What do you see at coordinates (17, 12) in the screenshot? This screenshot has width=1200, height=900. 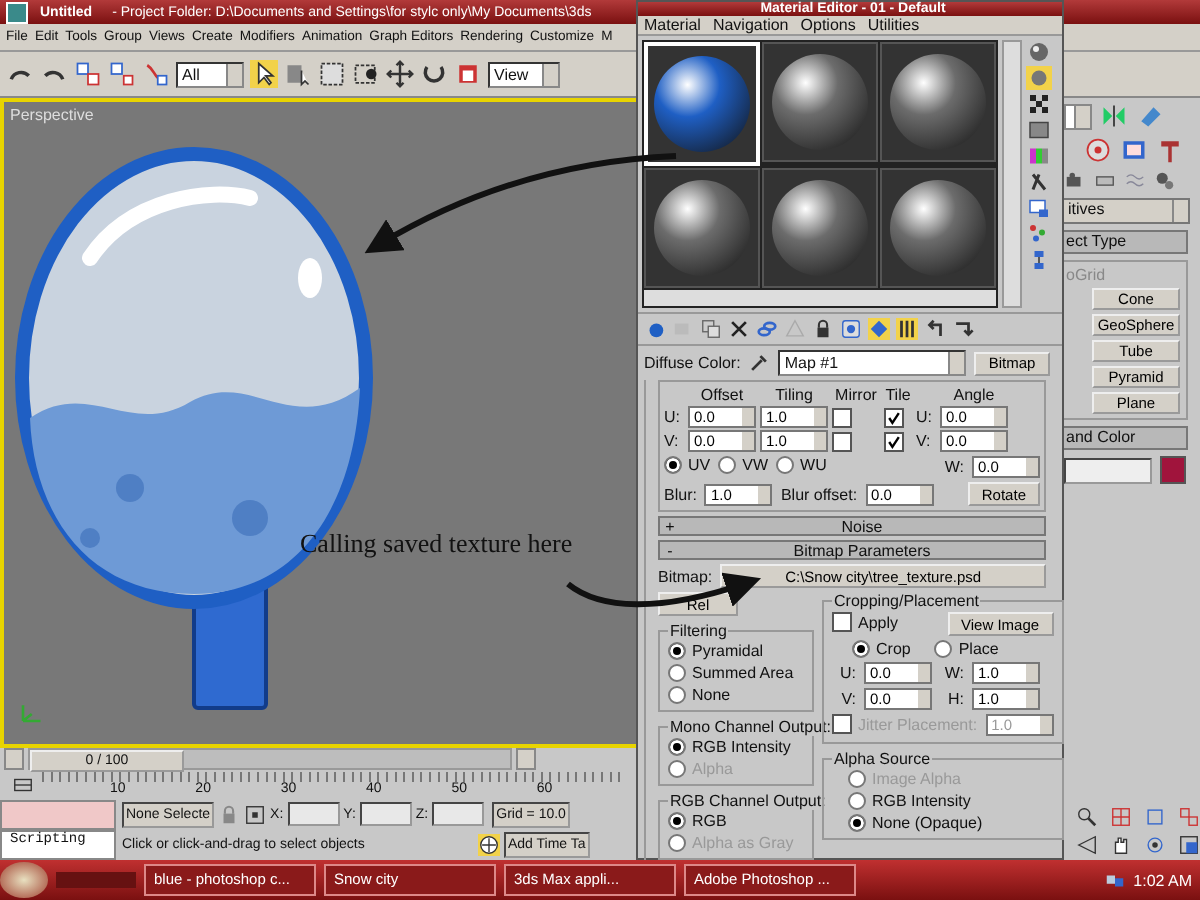 I see `app-icon` at bounding box center [17, 12].